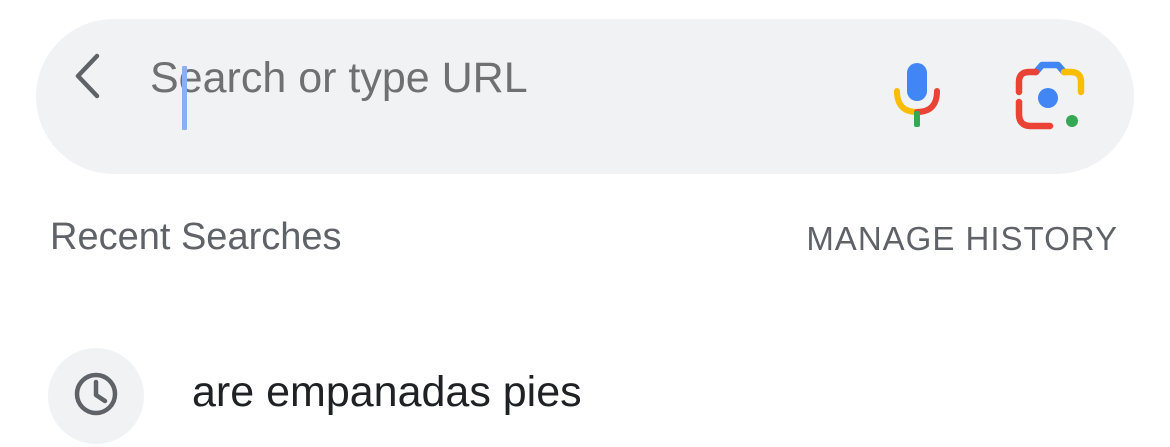 The height and width of the screenshot is (447, 1170). I want to click on history-icon-container, so click(96, 396).